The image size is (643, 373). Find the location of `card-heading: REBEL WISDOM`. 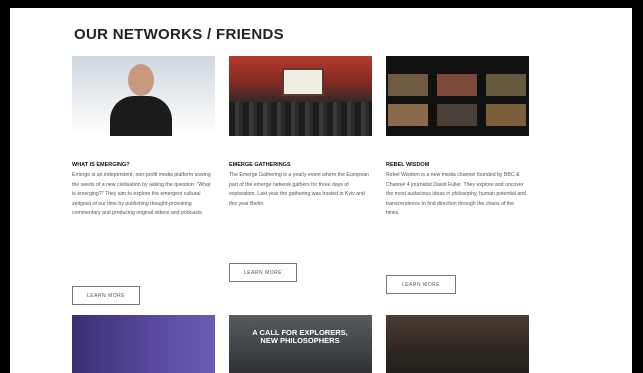

card-heading: REBEL WISDOM is located at coordinates (408, 165).